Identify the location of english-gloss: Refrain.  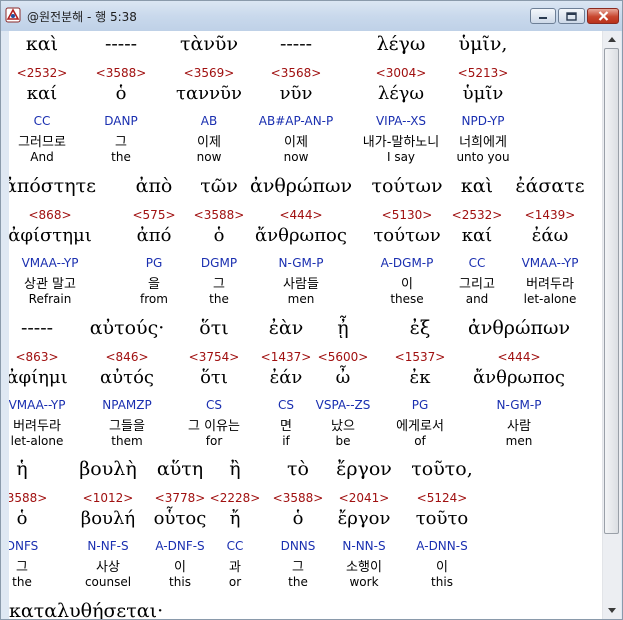
(50, 299).